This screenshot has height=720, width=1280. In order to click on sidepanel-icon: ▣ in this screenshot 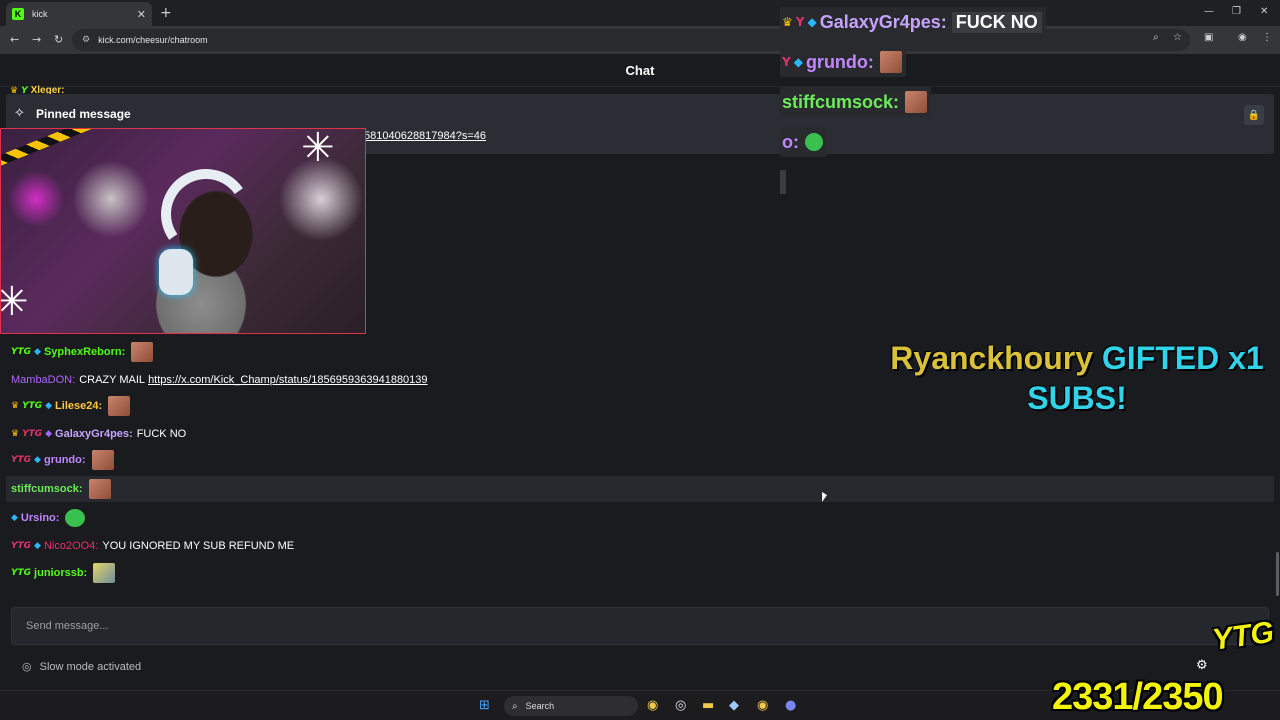, I will do `click(1208, 37)`.